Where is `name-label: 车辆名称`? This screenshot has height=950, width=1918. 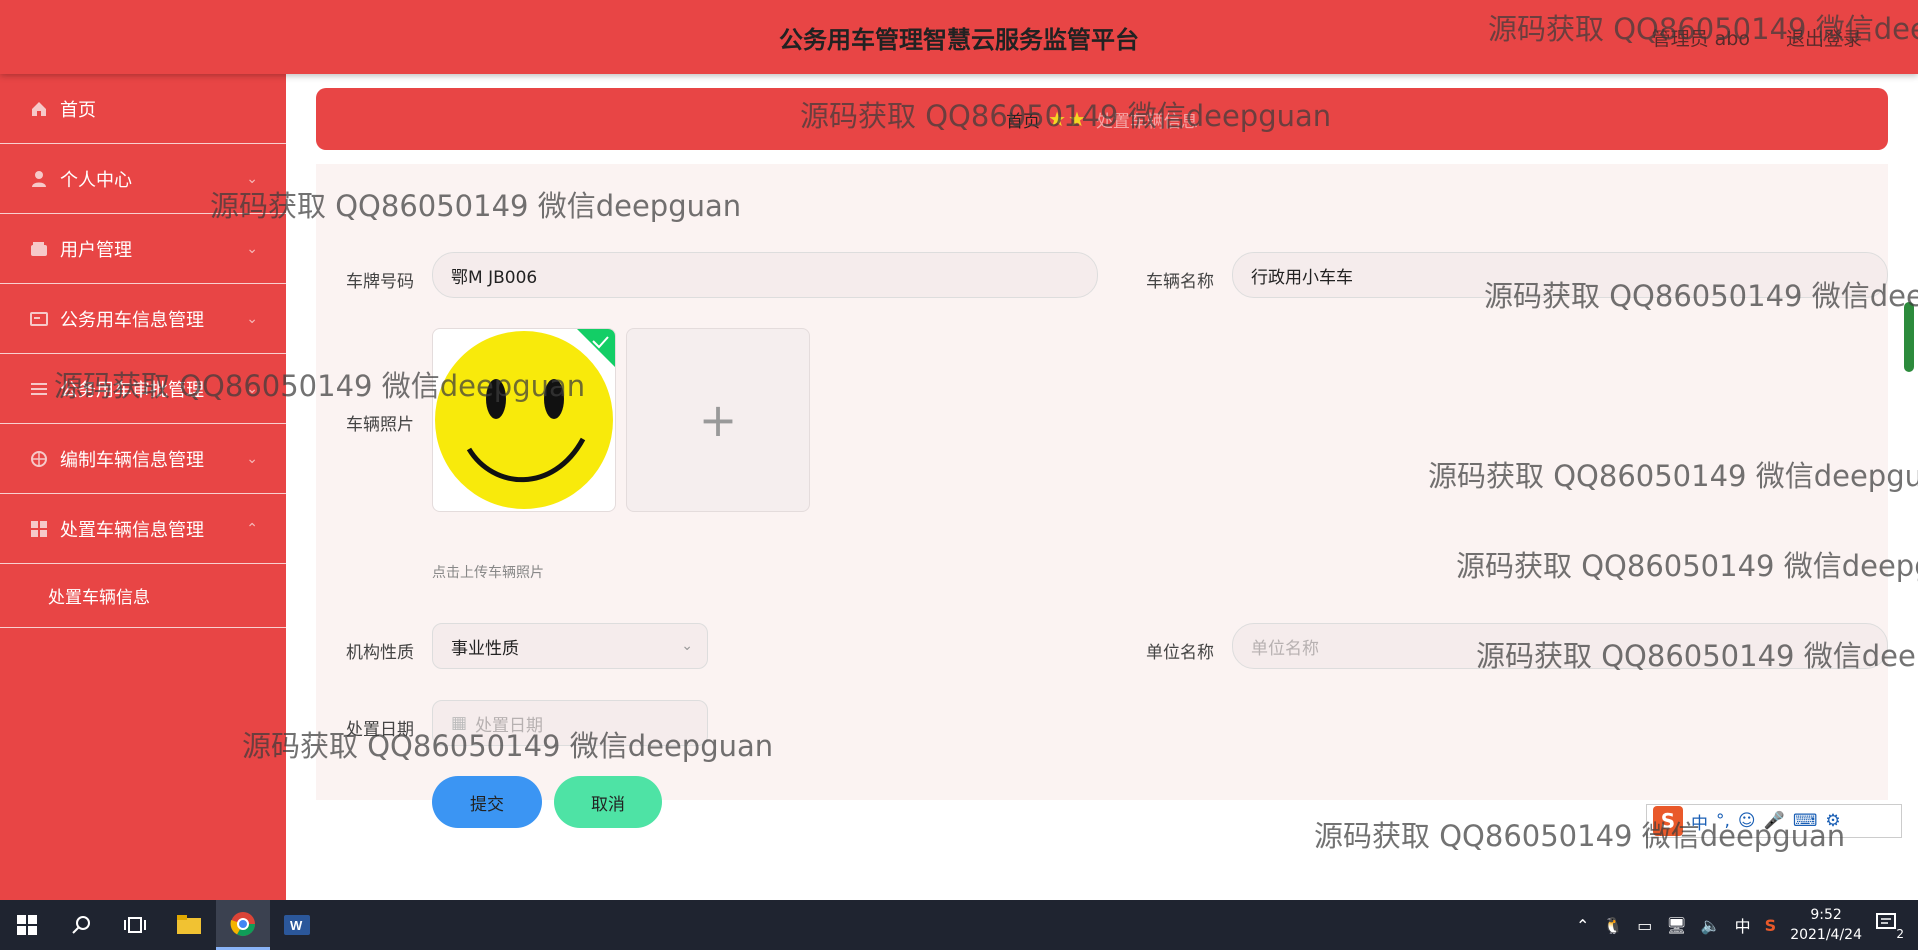 name-label: 车辆名称 is located at coordinates (1180, 282).